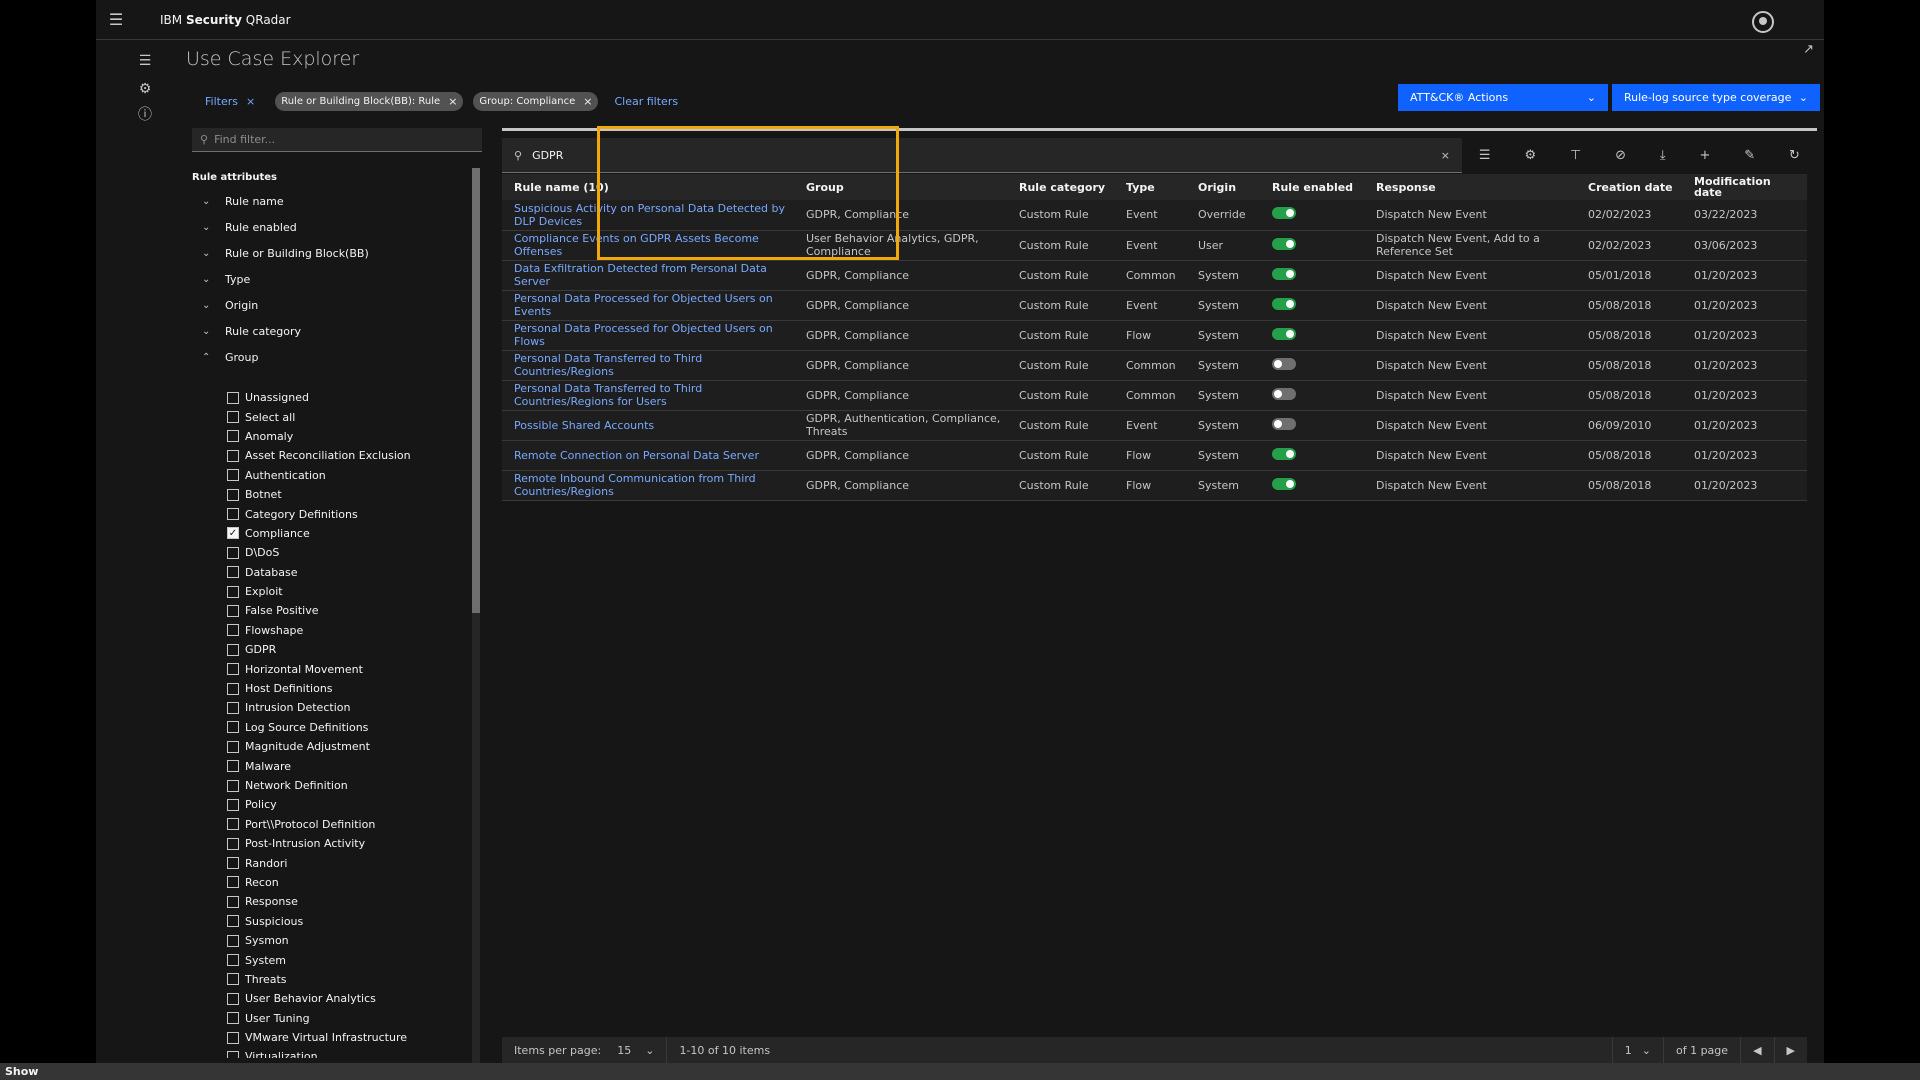 The height and width of the screenshot is (1080, 1920). Describe the element at coordinates (1620, 155) in the screenshot. I see `hide-icon: ⊘` at that location.